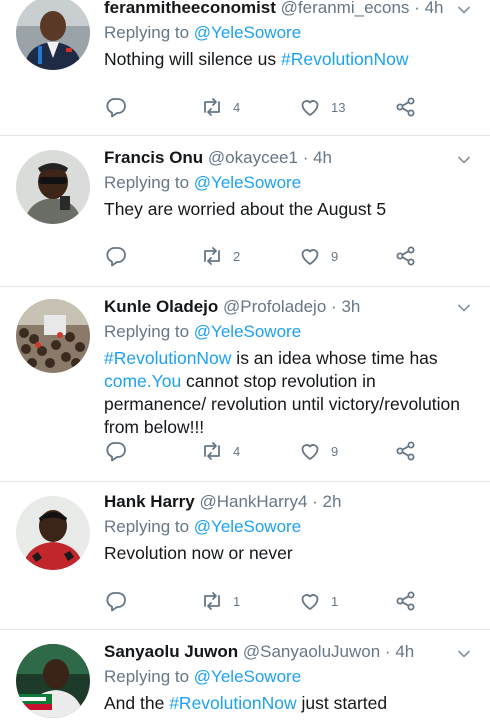 The height and width of the screenshot is (727, 490). What do you see at coordinates (350, 306) in the screenshot?
I see `timestamp: 3h` at bounding box center [350, 306].